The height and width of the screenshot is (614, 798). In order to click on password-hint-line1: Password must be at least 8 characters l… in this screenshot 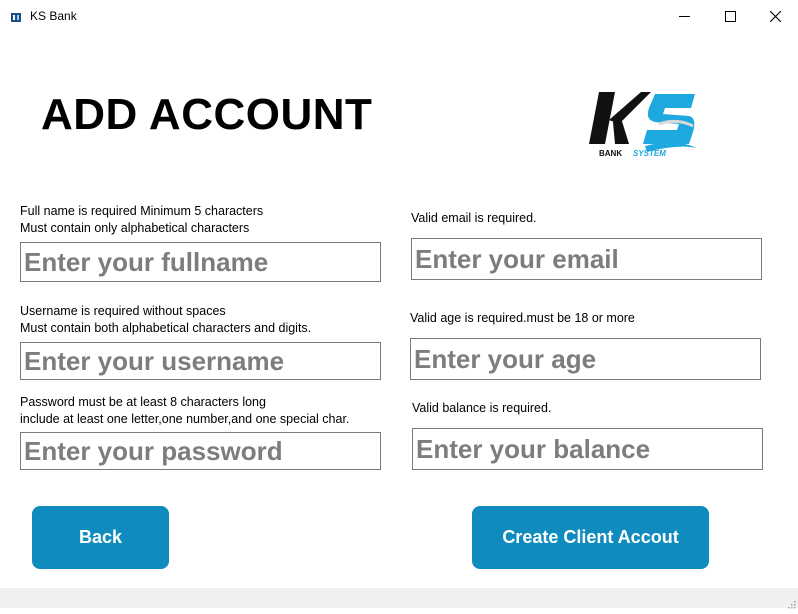, I will do `click(143, 402)`.